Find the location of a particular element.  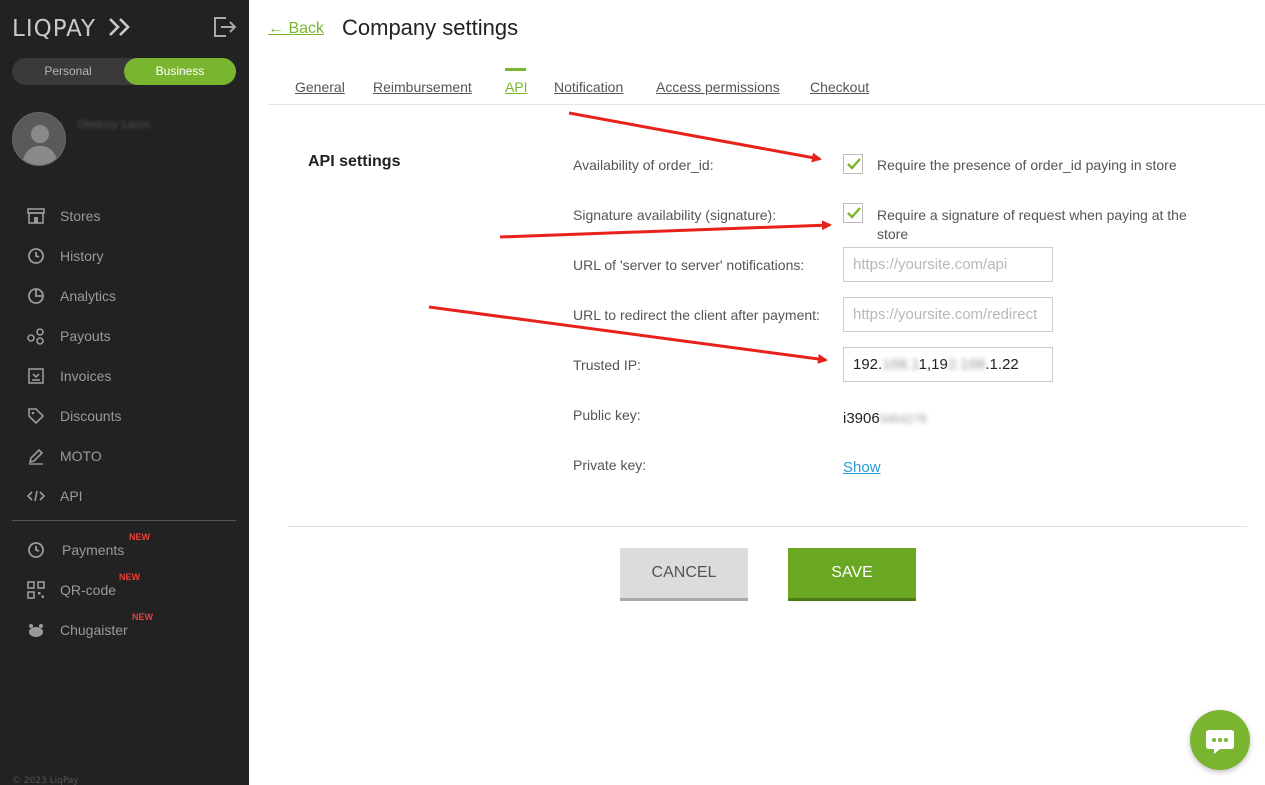

trusted-ip-label: Trusted IP: is located at coordinates (607, 365).